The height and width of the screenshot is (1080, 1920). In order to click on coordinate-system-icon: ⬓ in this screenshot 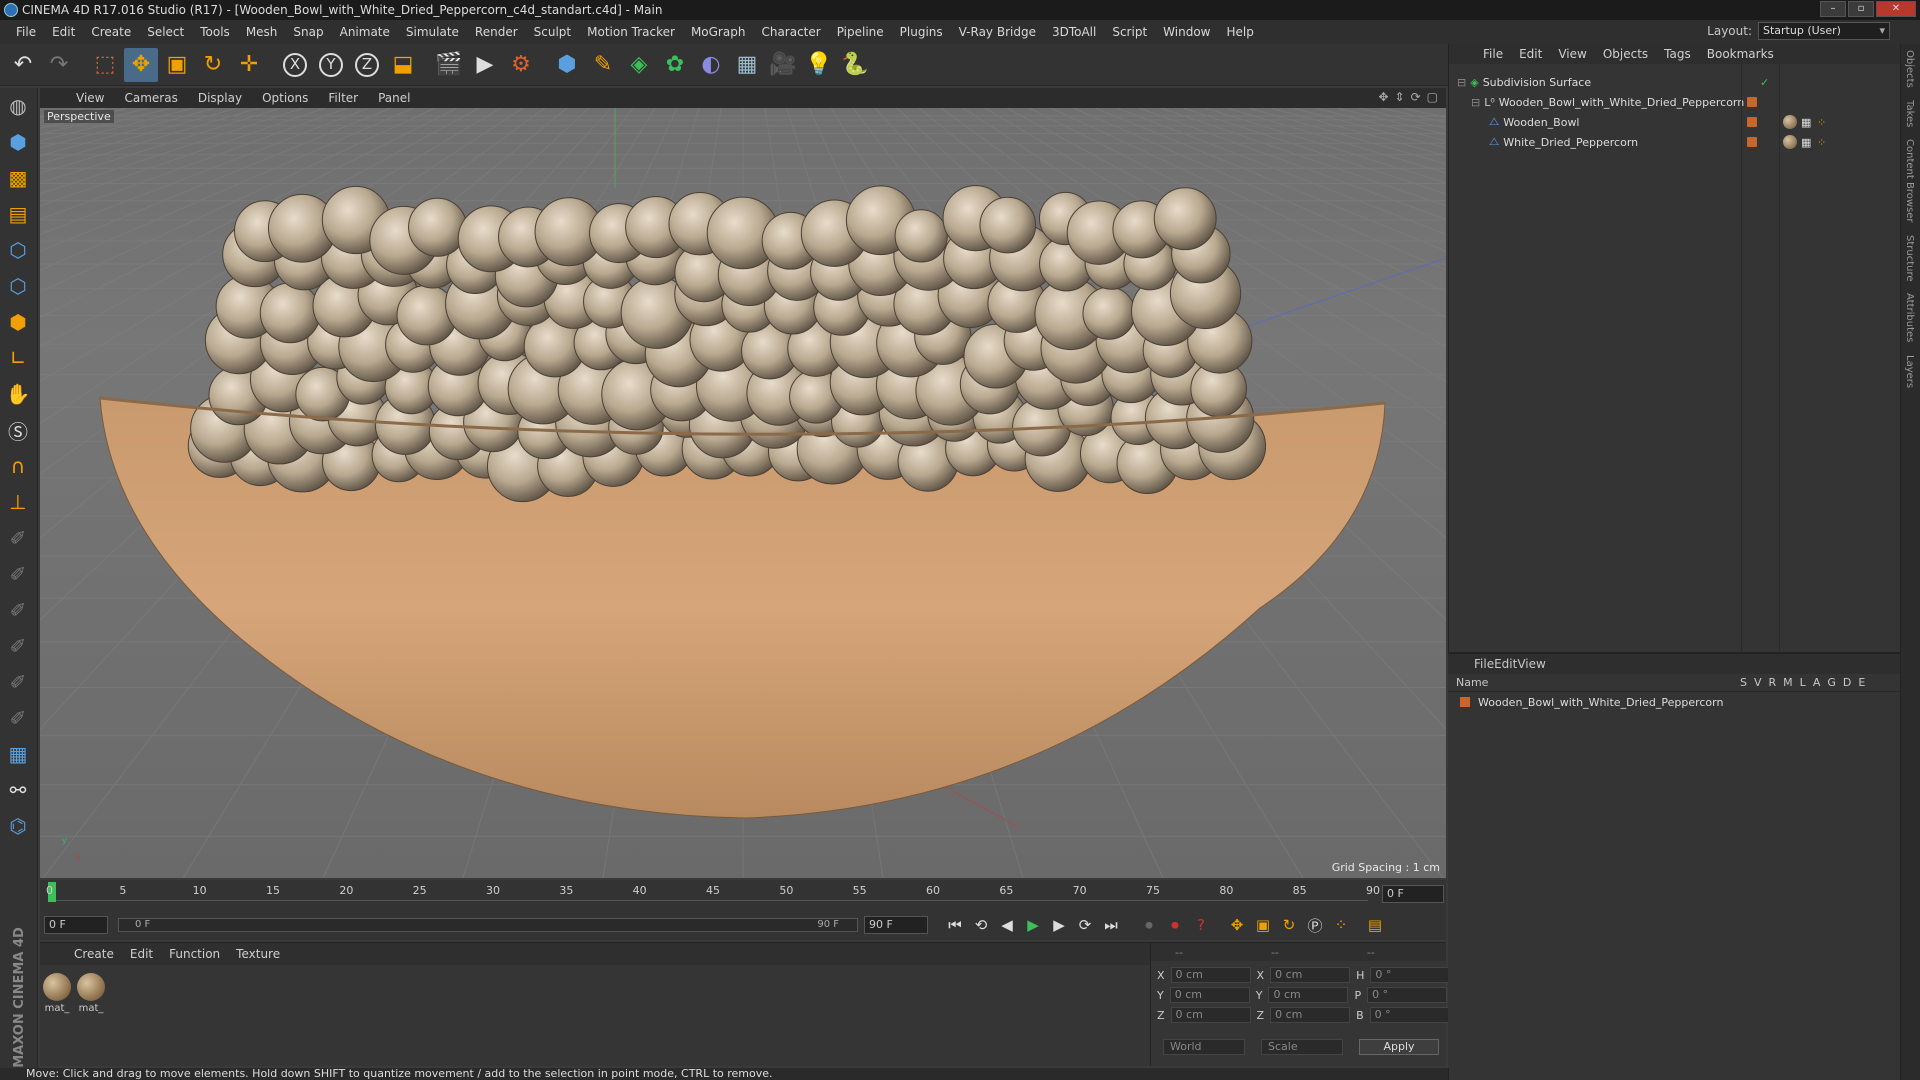, I will do `click(403, 65)`.